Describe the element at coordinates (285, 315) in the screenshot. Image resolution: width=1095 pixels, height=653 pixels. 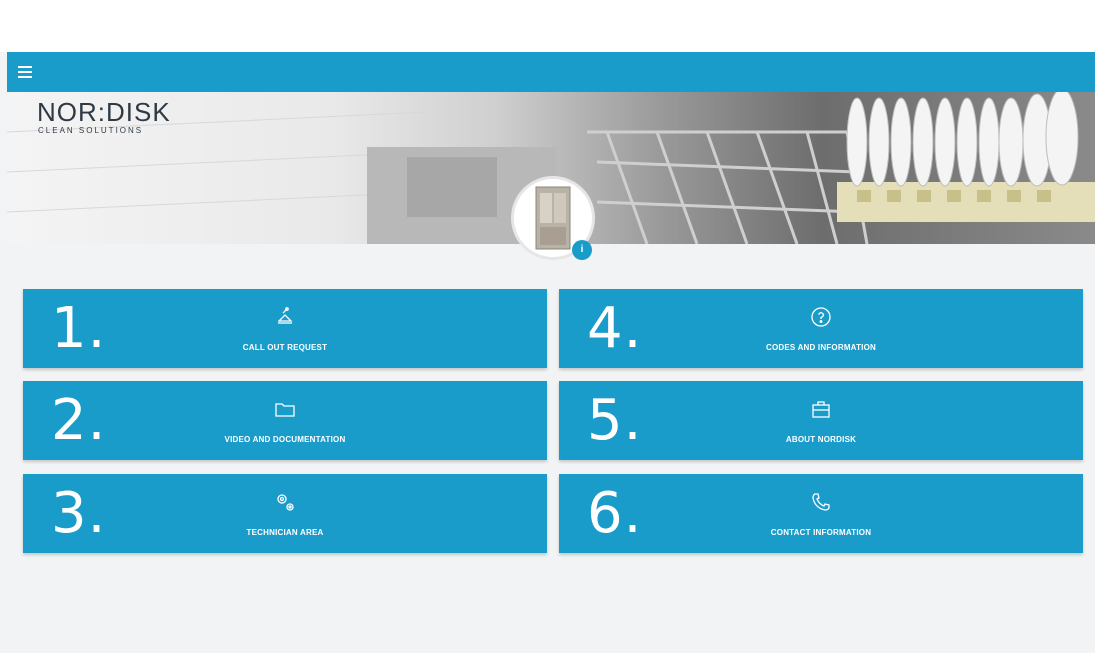
I see `service-bell-icon` at that location.